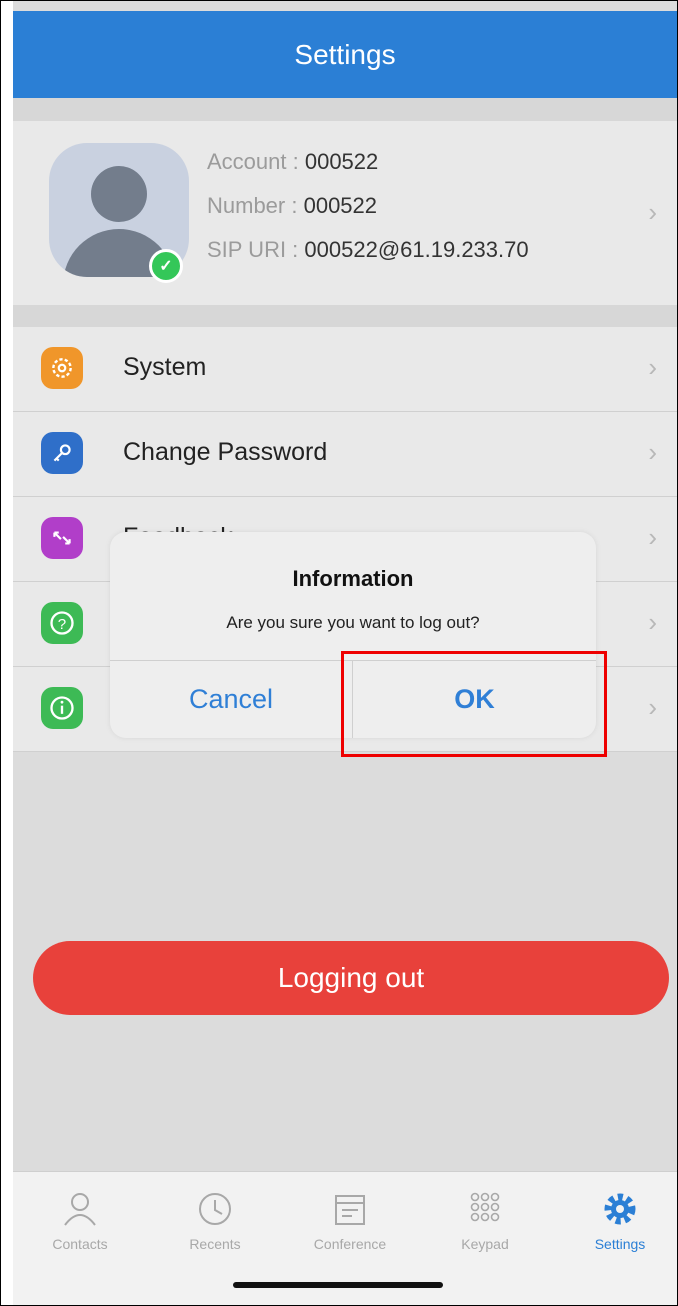 The width and height of the screenshot is (678, 1306). Describe the element at coordinates (345, 369) in the screenshot. I see `menu-item-system: System ›` at that location.